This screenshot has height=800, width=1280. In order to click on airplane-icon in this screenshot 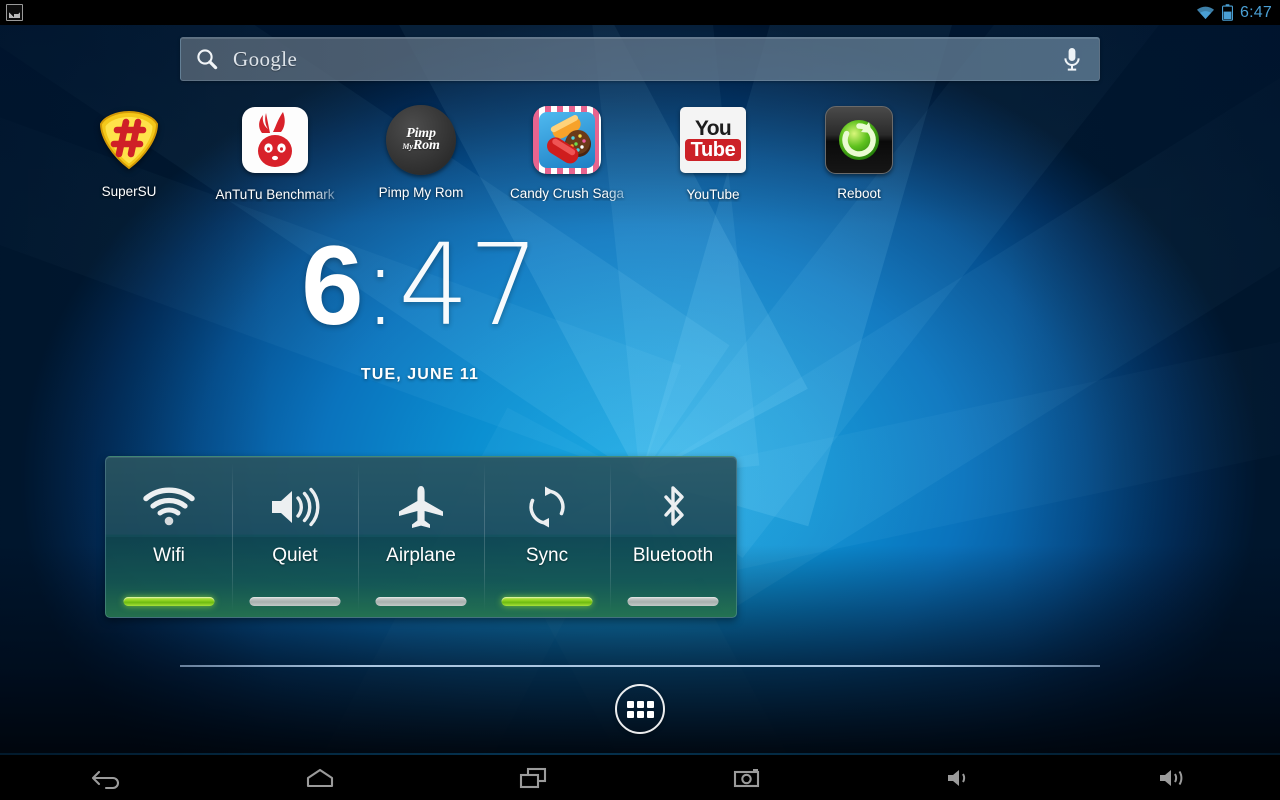, I will do `click(421, 507)`.